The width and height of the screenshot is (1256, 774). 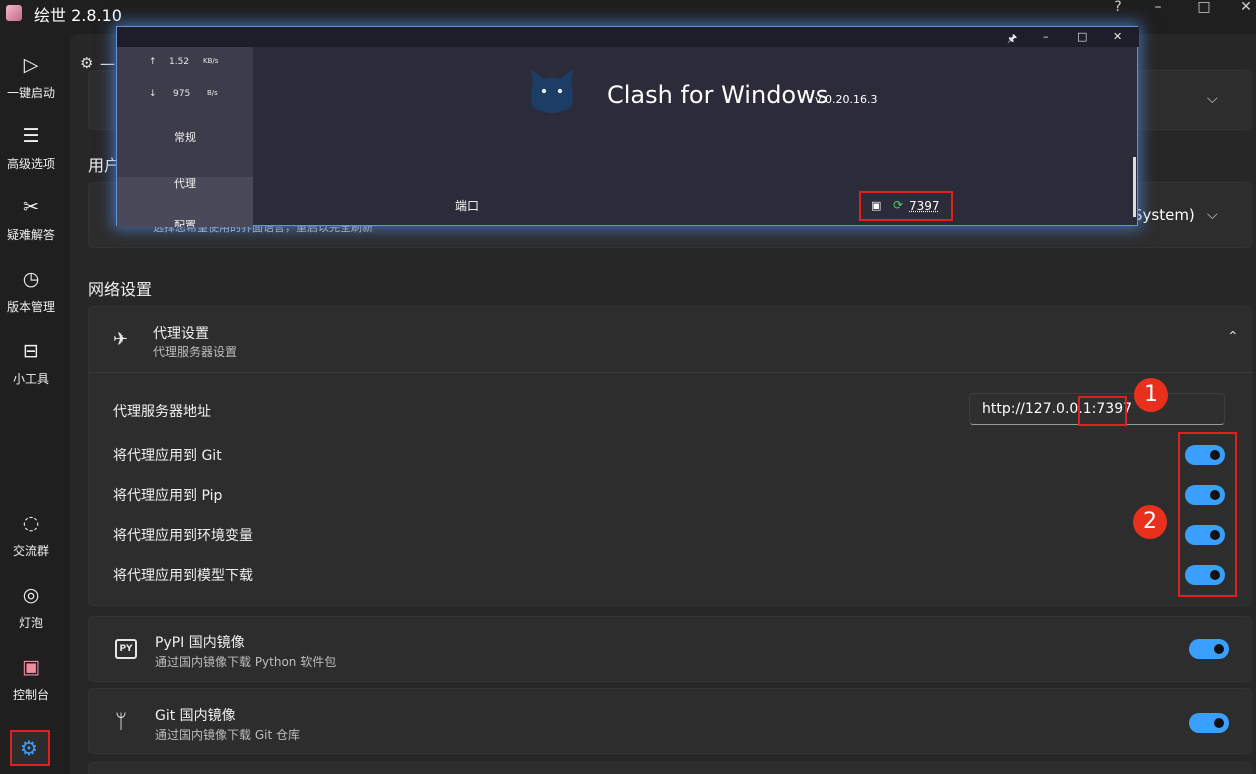 I want to click on chevron-up-icon: ⌃, so click(x=1233, y=337).